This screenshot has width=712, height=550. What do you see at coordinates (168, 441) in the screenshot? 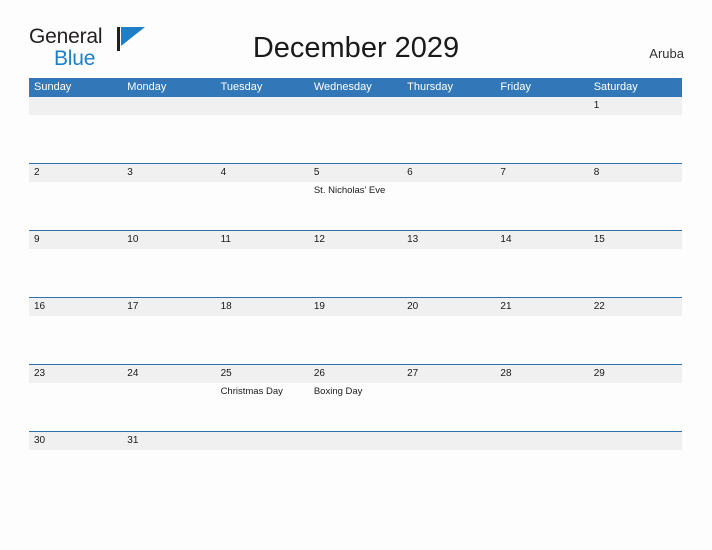
I see `day-number: 31` at bounding box center [168, 441].